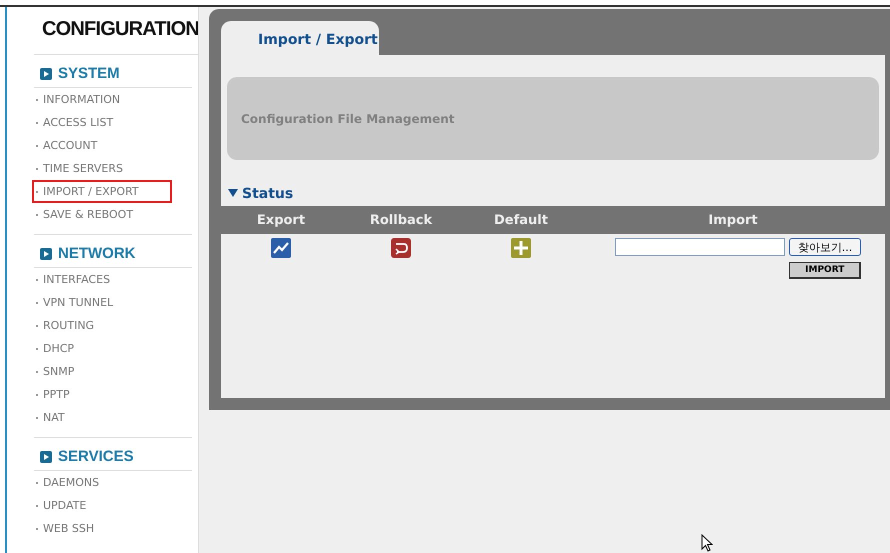 This screenshot has height=553, width=890. What do you see at coordinates (97, 253) in the screenshot?
I see `section-title: NETWORK` at bounding box center [97, 253].